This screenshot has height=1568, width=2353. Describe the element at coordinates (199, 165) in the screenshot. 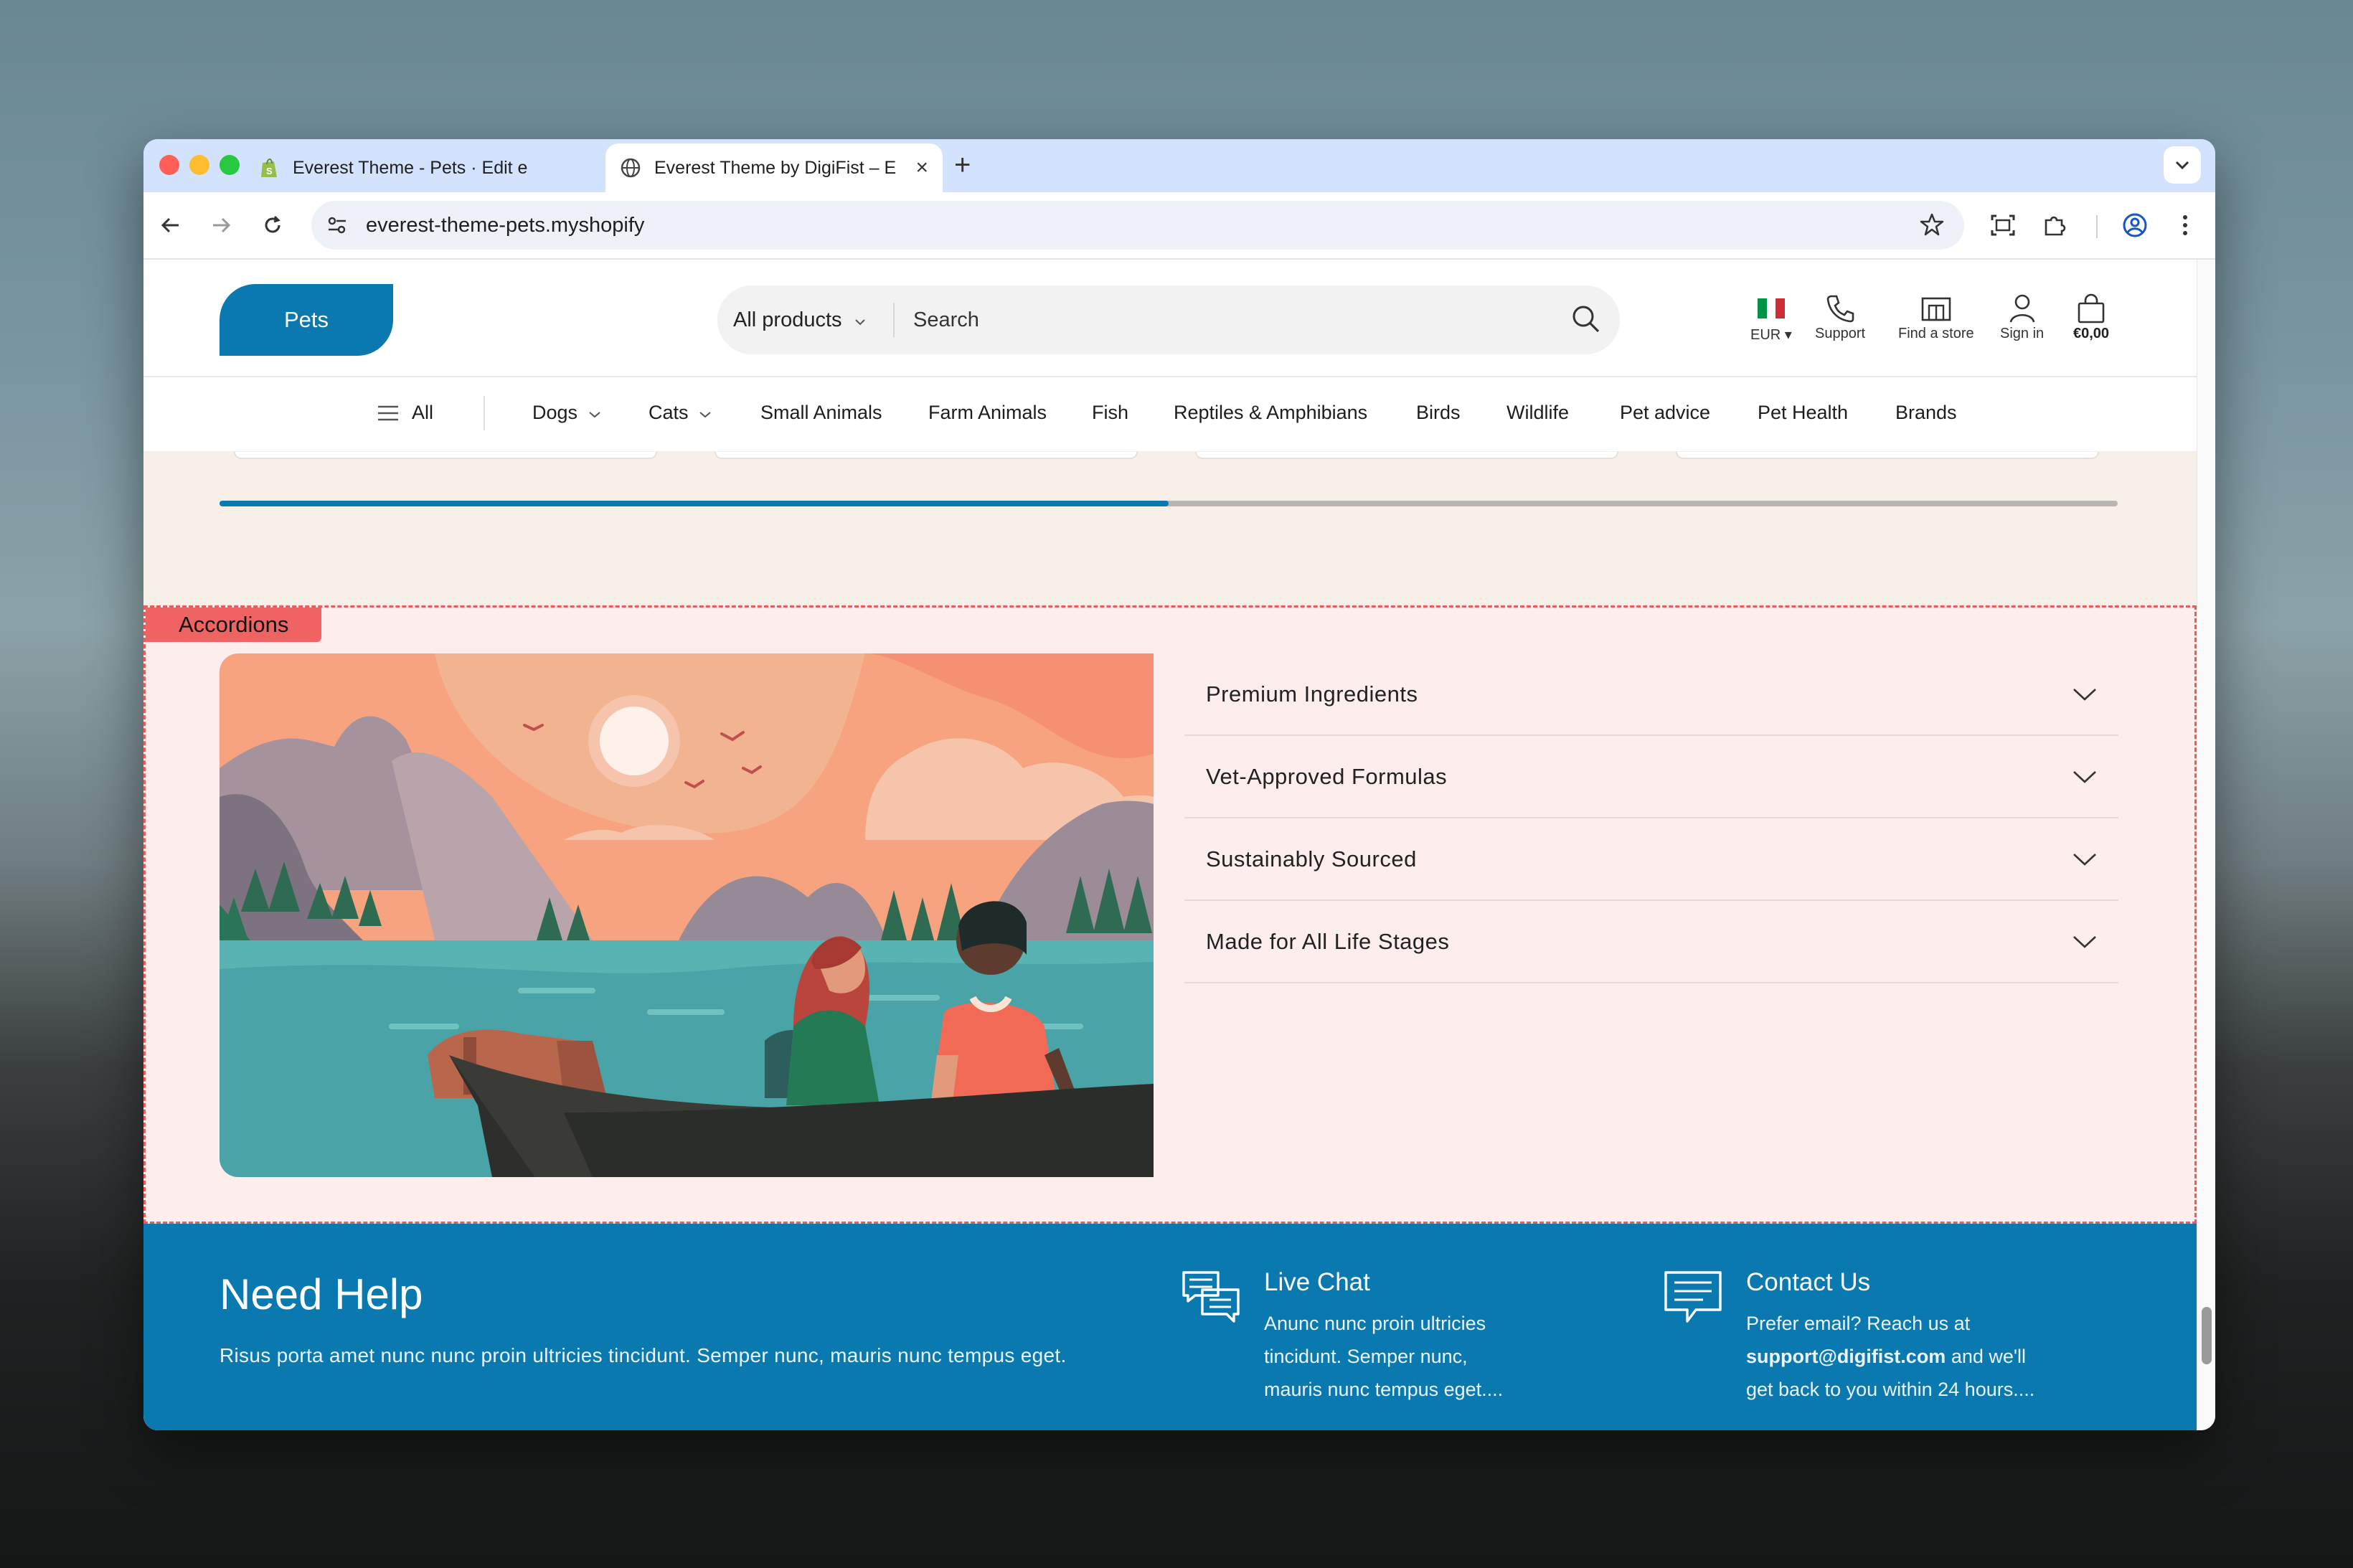

I see `minimize-window-button` at that location.